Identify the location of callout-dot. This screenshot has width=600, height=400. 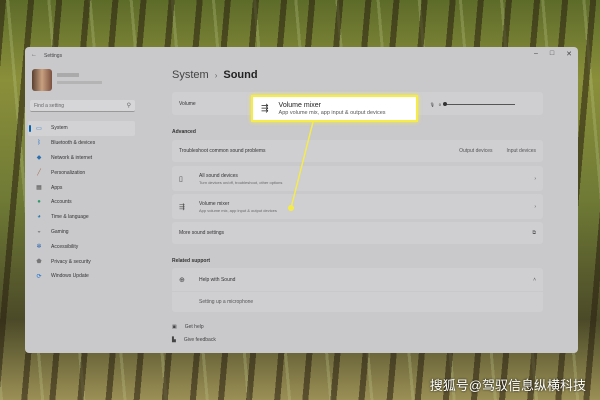
(291, 208).